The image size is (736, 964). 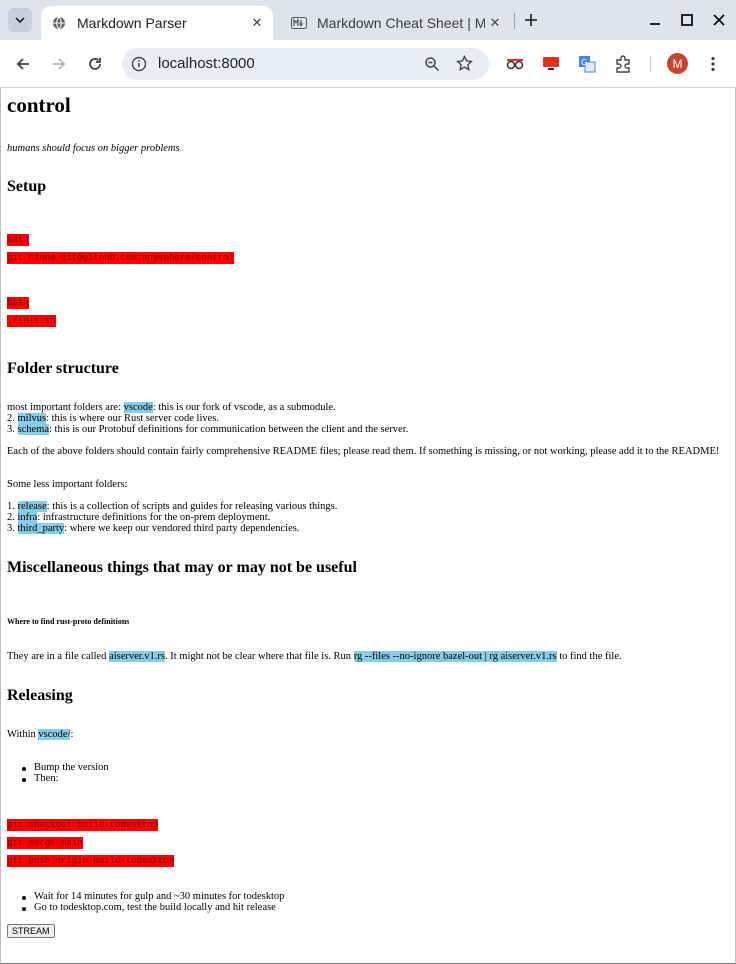 I want to click on bookmark-star-icon, so click(x=464, y=65).